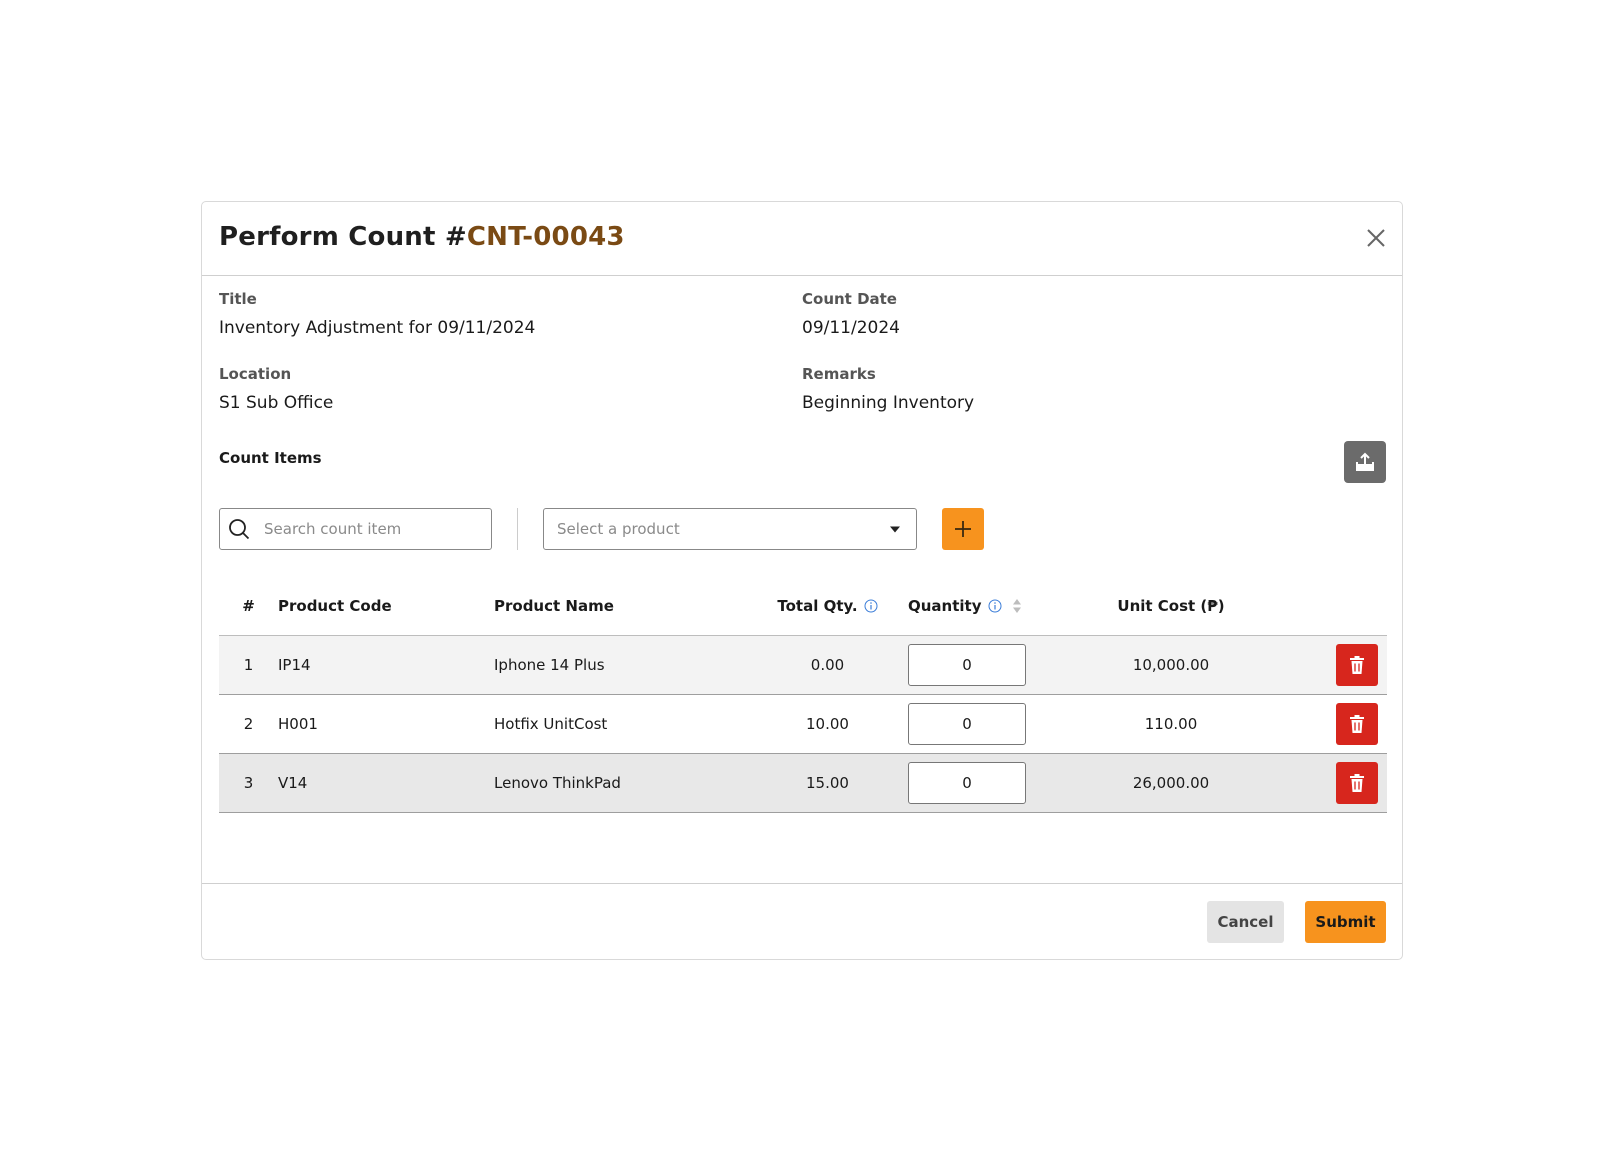 Image resolution: width=1600 pixels, height=1158 pixels. Describe the element at coordinates (545, 237) in the screenshot. I see `count-code: CNT-00043` at that location.